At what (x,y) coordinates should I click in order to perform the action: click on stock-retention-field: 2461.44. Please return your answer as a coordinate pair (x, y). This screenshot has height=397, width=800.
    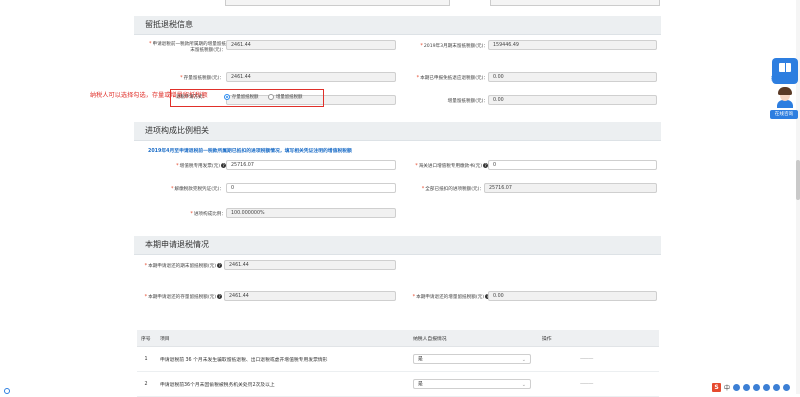
    Looking at the image, I should click on (311, 77).